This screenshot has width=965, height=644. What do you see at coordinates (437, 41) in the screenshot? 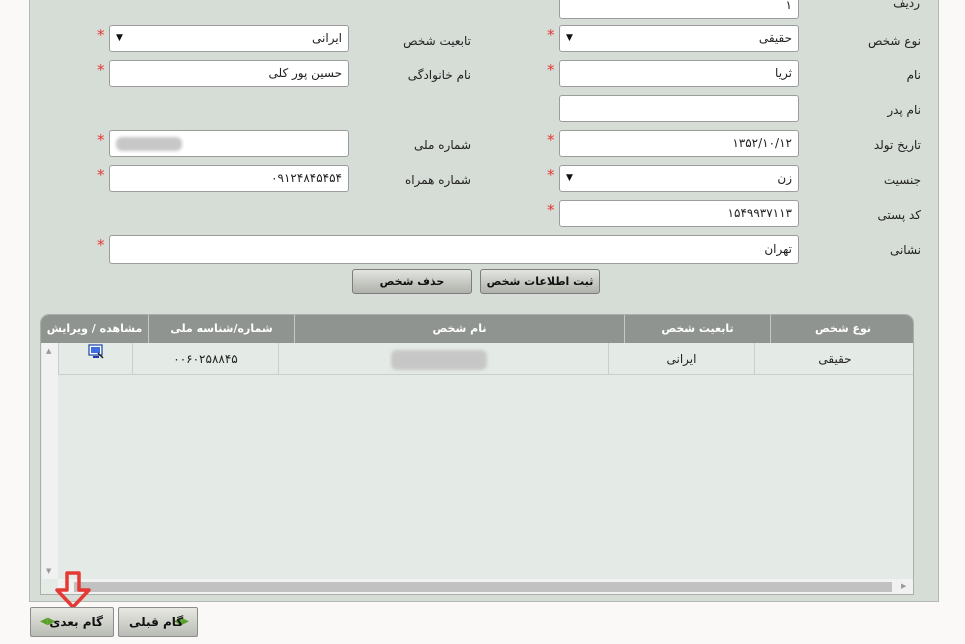
I see `nationality-label: تابعیت شخص` at bounding box center [437, 41].